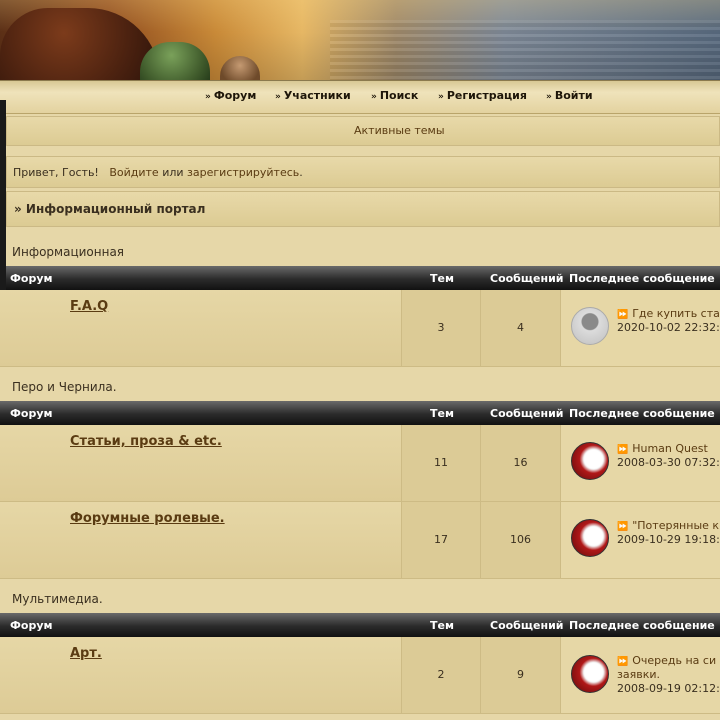 The width and height of the screenshot is (720, 720). I want to click on last-post-date: 2008-03-30 07:32:, so click(668, 462).